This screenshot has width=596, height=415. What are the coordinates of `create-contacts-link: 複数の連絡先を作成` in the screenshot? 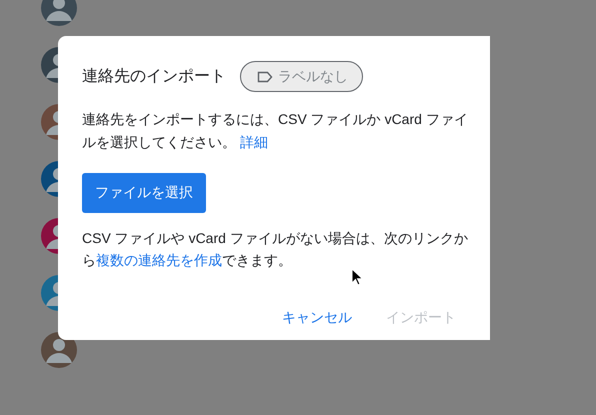 It's located at (159, 260).